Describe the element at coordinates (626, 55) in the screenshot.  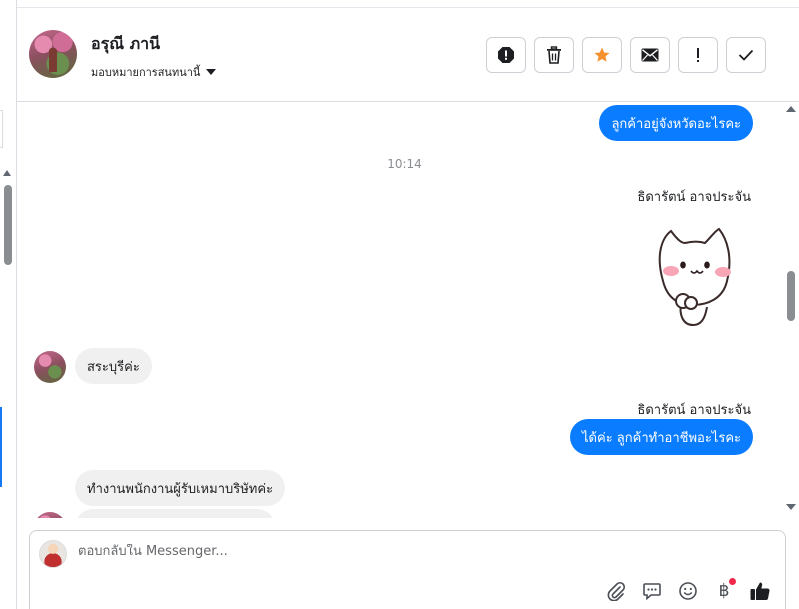
I see `header-actions` at that location.